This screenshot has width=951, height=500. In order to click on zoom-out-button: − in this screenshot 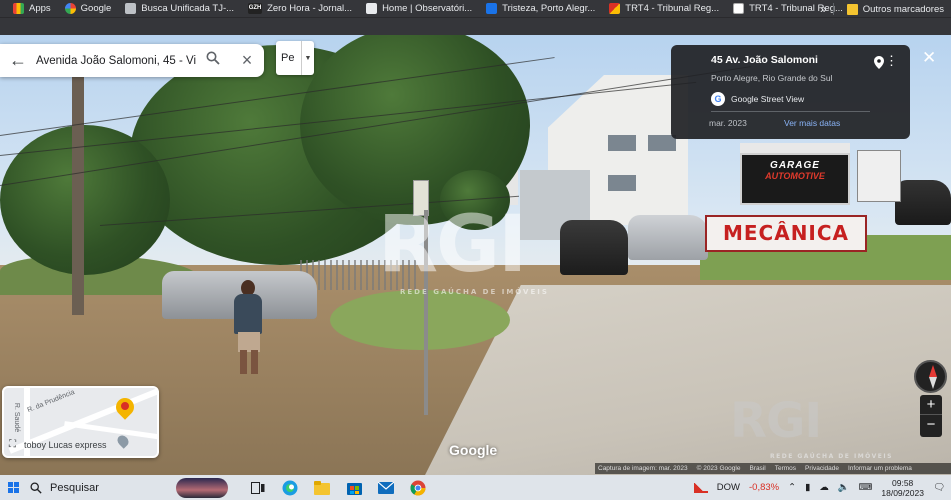, I will do `click(931, 425)`.